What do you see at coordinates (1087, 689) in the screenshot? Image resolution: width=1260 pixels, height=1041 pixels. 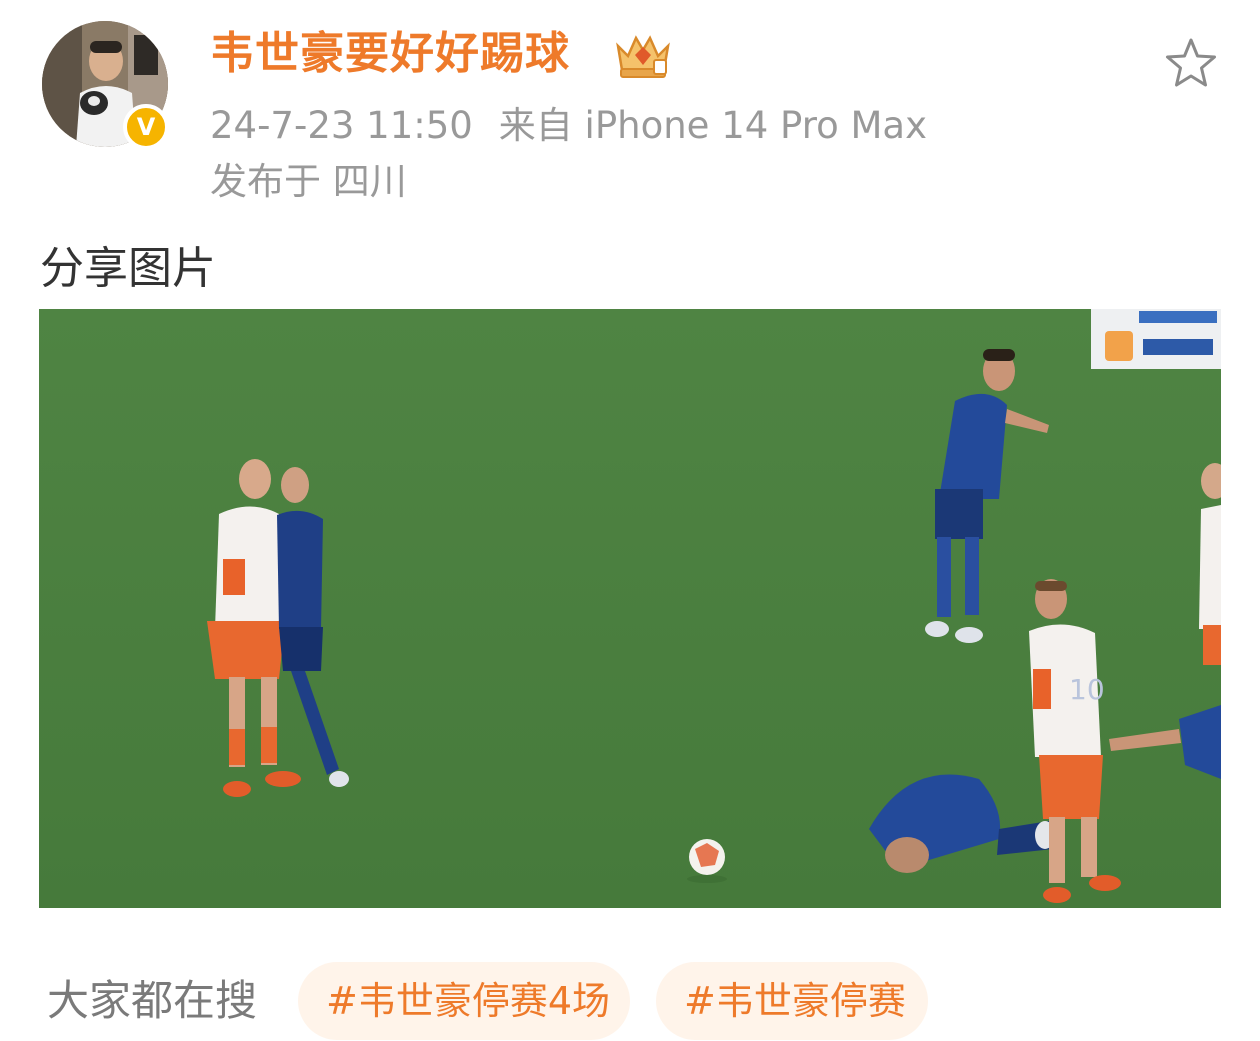 I see `svg-text: 10` at bounding box center [1087, 689].